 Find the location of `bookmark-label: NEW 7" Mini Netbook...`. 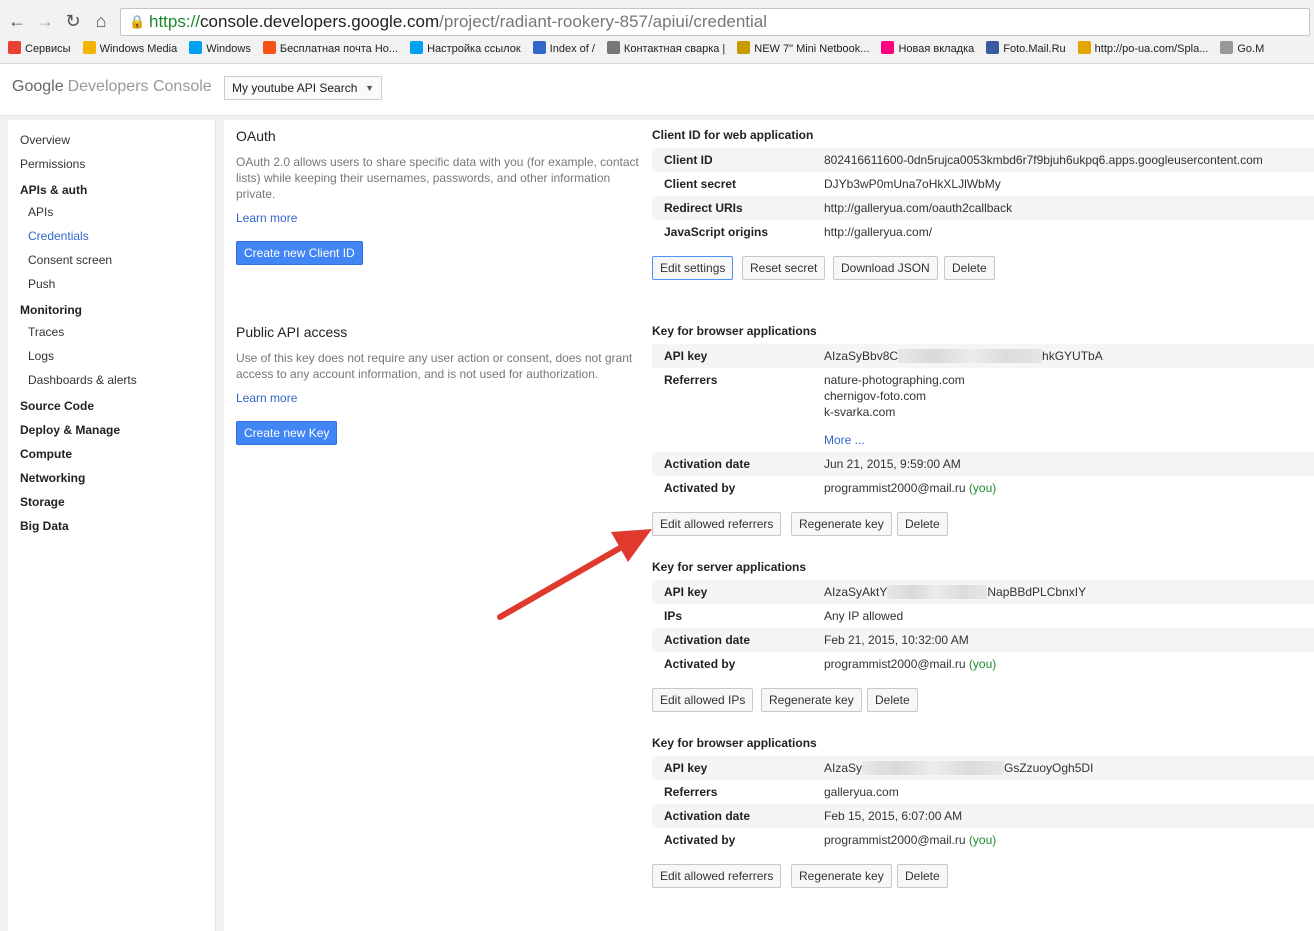

bookmark-label: NEW 7" Mini Netbook... is located at coordinates (812, 49).